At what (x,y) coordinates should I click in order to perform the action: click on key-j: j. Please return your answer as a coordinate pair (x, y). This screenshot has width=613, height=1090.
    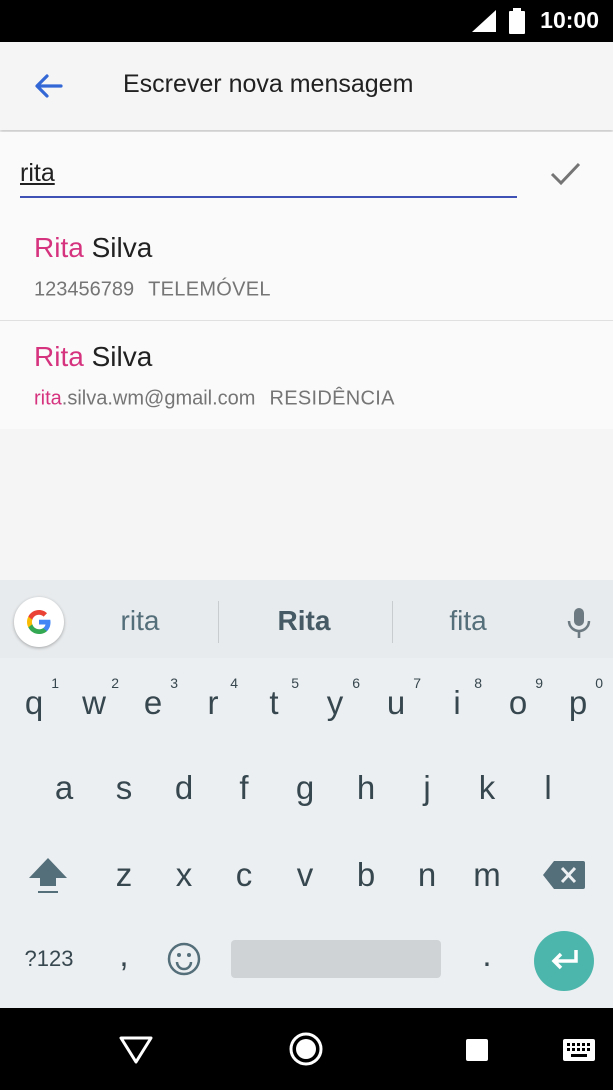
    Looking at the image, I should click on (427, 788).